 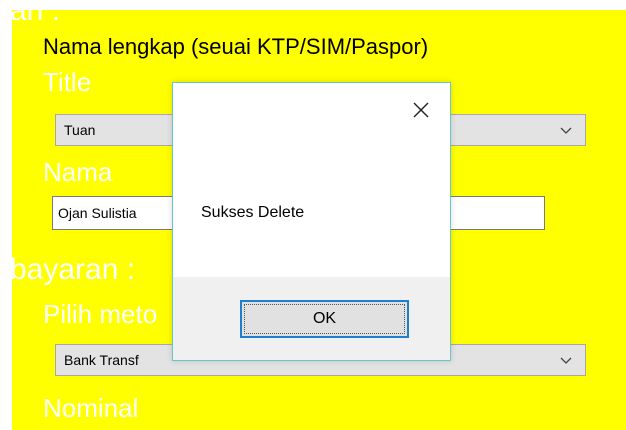 I want to click on nominal-label: Nominal, so click(x=91, y=408).